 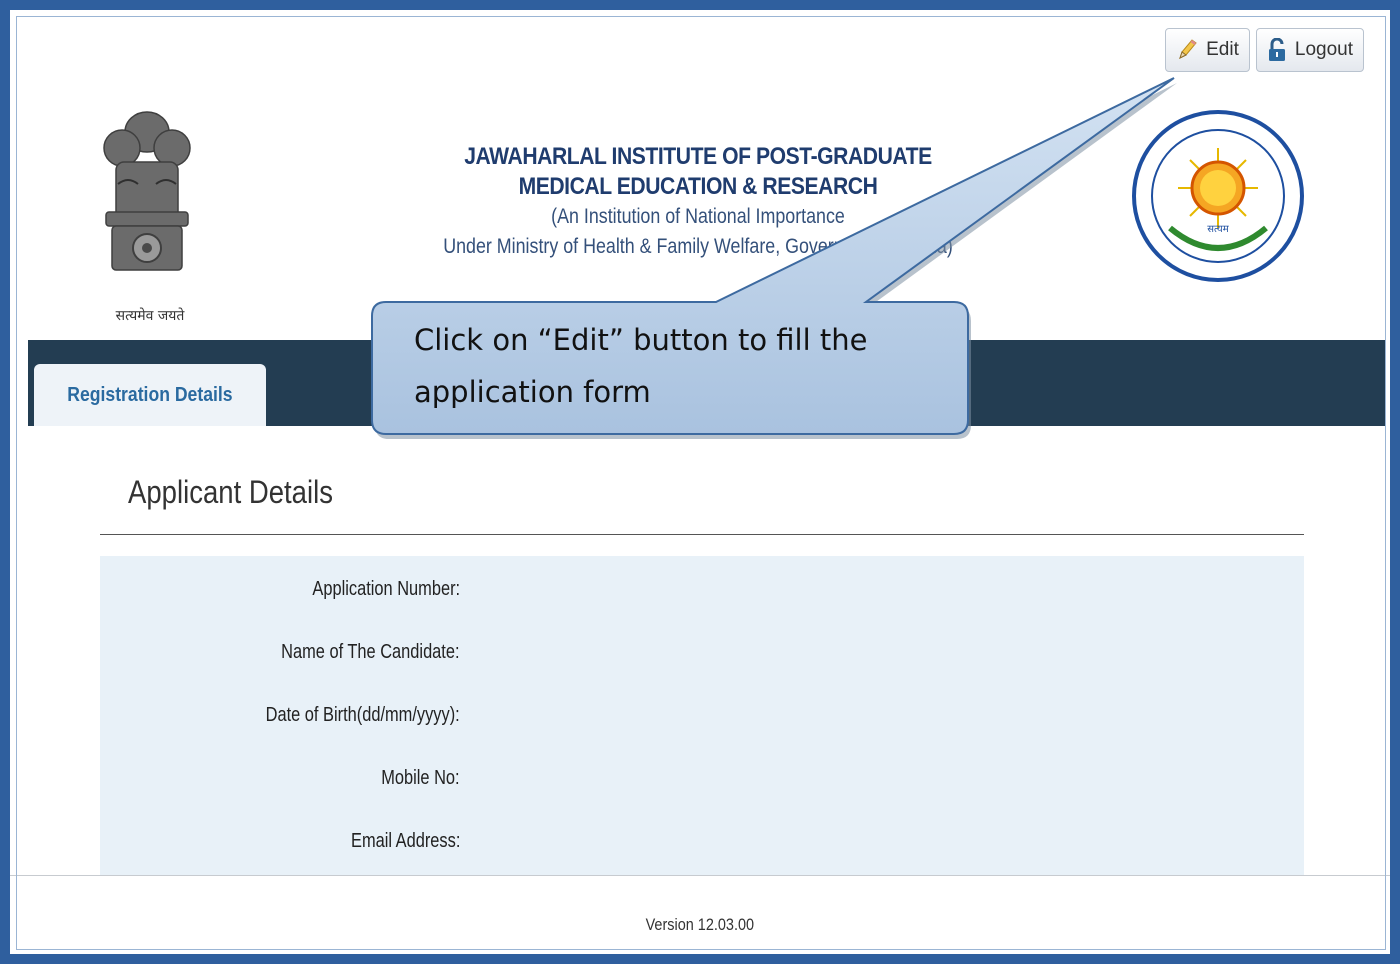 I want to click on logout-button: Logout, so click(x=1309, y=50).